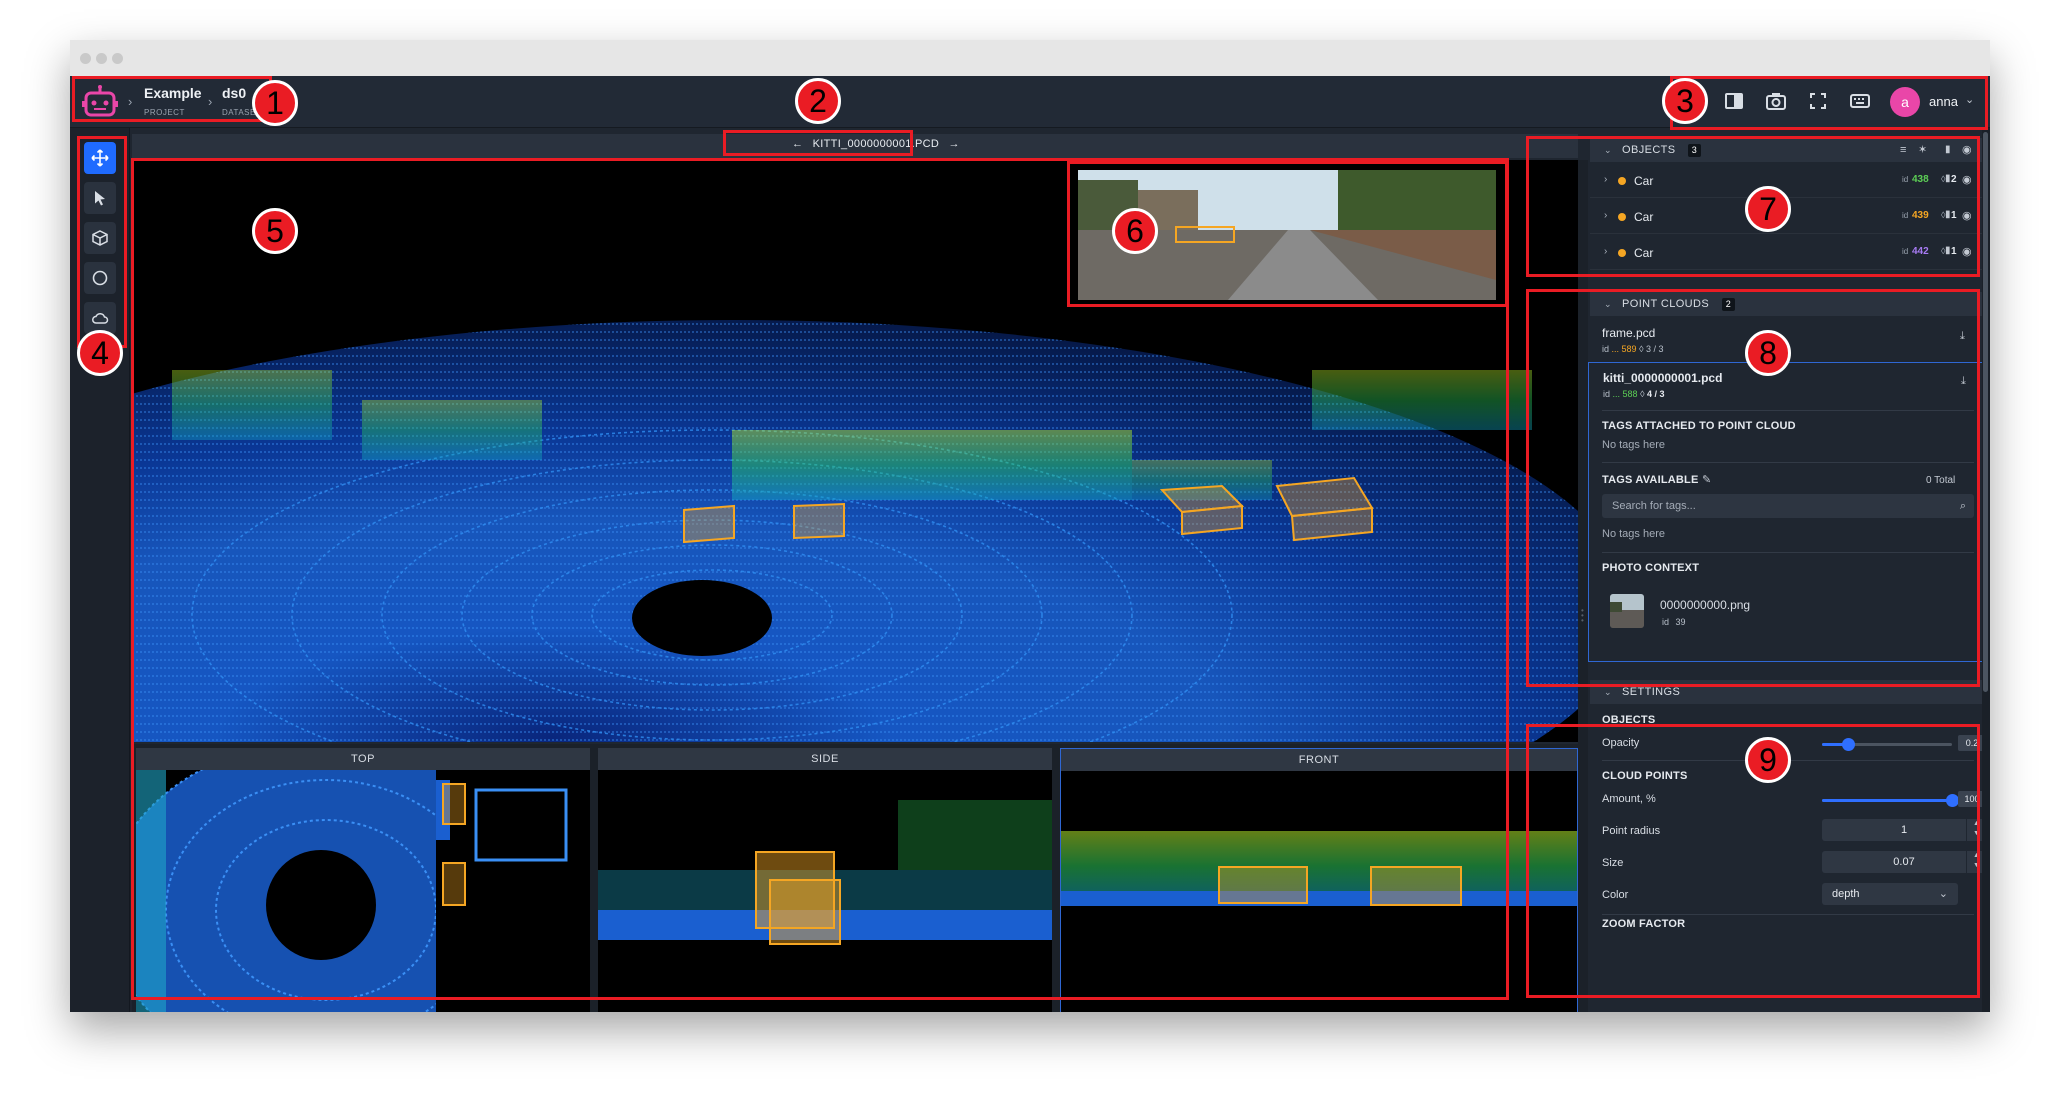 The width and height of the screenshot is (2060, 1113). I want to click on panel-toggle-icon, so click(1734, 101).